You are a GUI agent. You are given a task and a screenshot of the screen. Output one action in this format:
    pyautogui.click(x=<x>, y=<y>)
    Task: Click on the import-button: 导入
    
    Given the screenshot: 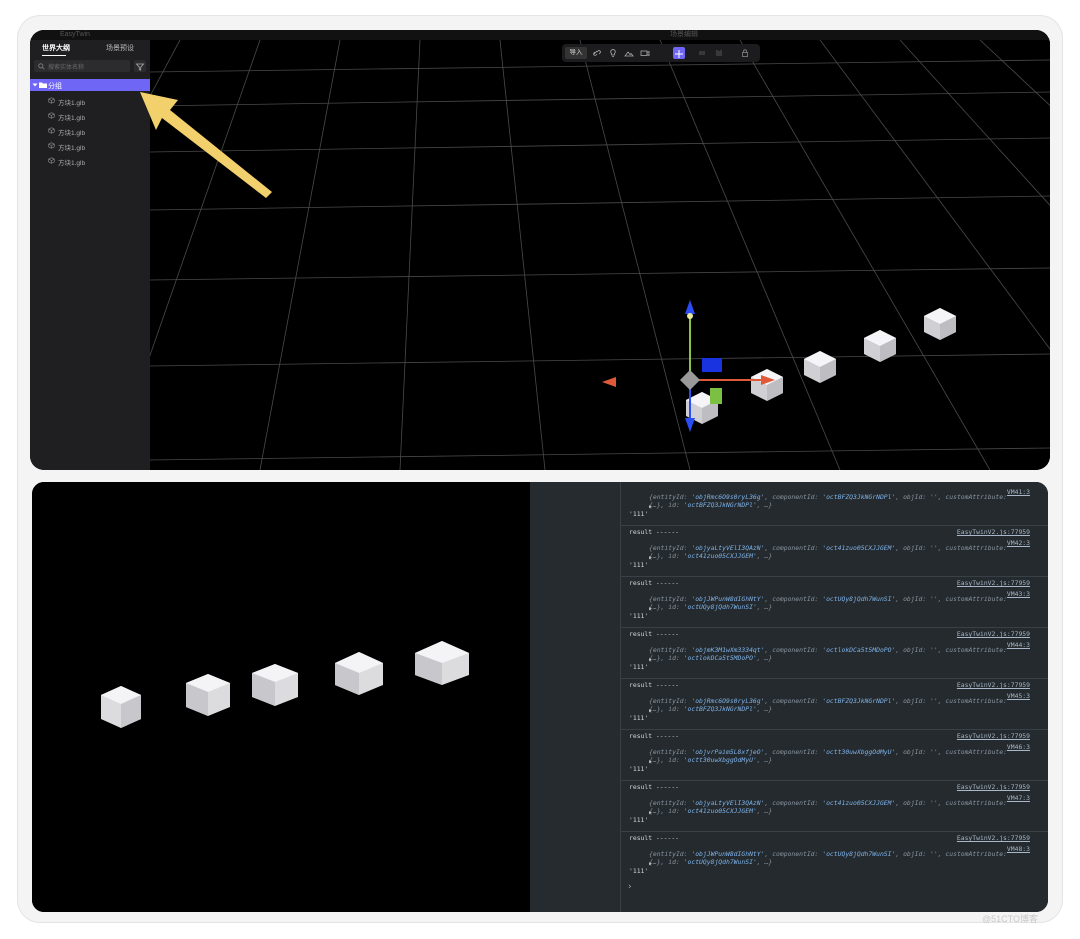 What is the action you would take?
    pyautogui.click(x=576, y=53)
    